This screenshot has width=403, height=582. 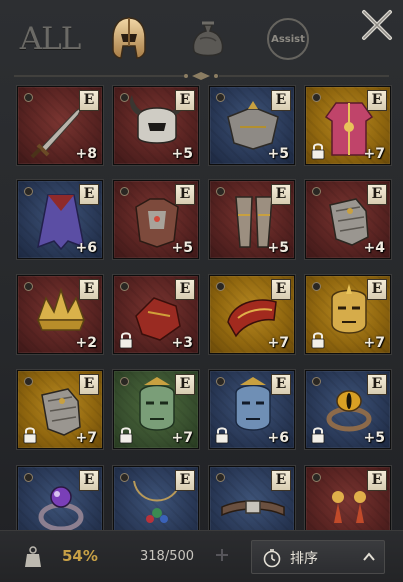 What do you see at coordinates (86, 154) in the screenshot?
I see `enhance-level: +8` at bounding box center [86, 154].